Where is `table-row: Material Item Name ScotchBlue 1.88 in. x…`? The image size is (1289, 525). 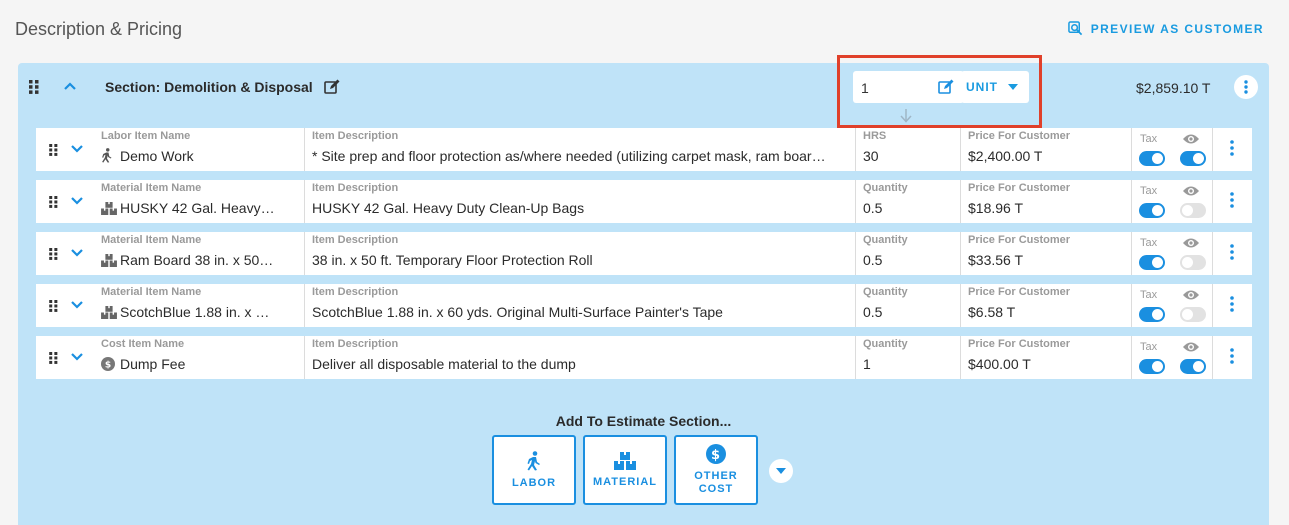
table-row: Material Item Name ScotchBlue 1.88 in. x… is located at coordinates (644, 305).